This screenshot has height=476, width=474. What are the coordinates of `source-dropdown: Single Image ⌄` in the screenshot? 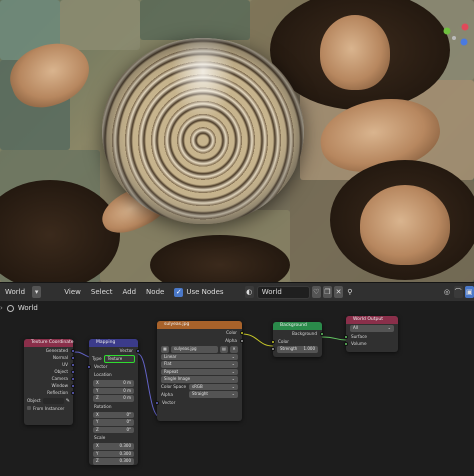 It's located at (199, 379).